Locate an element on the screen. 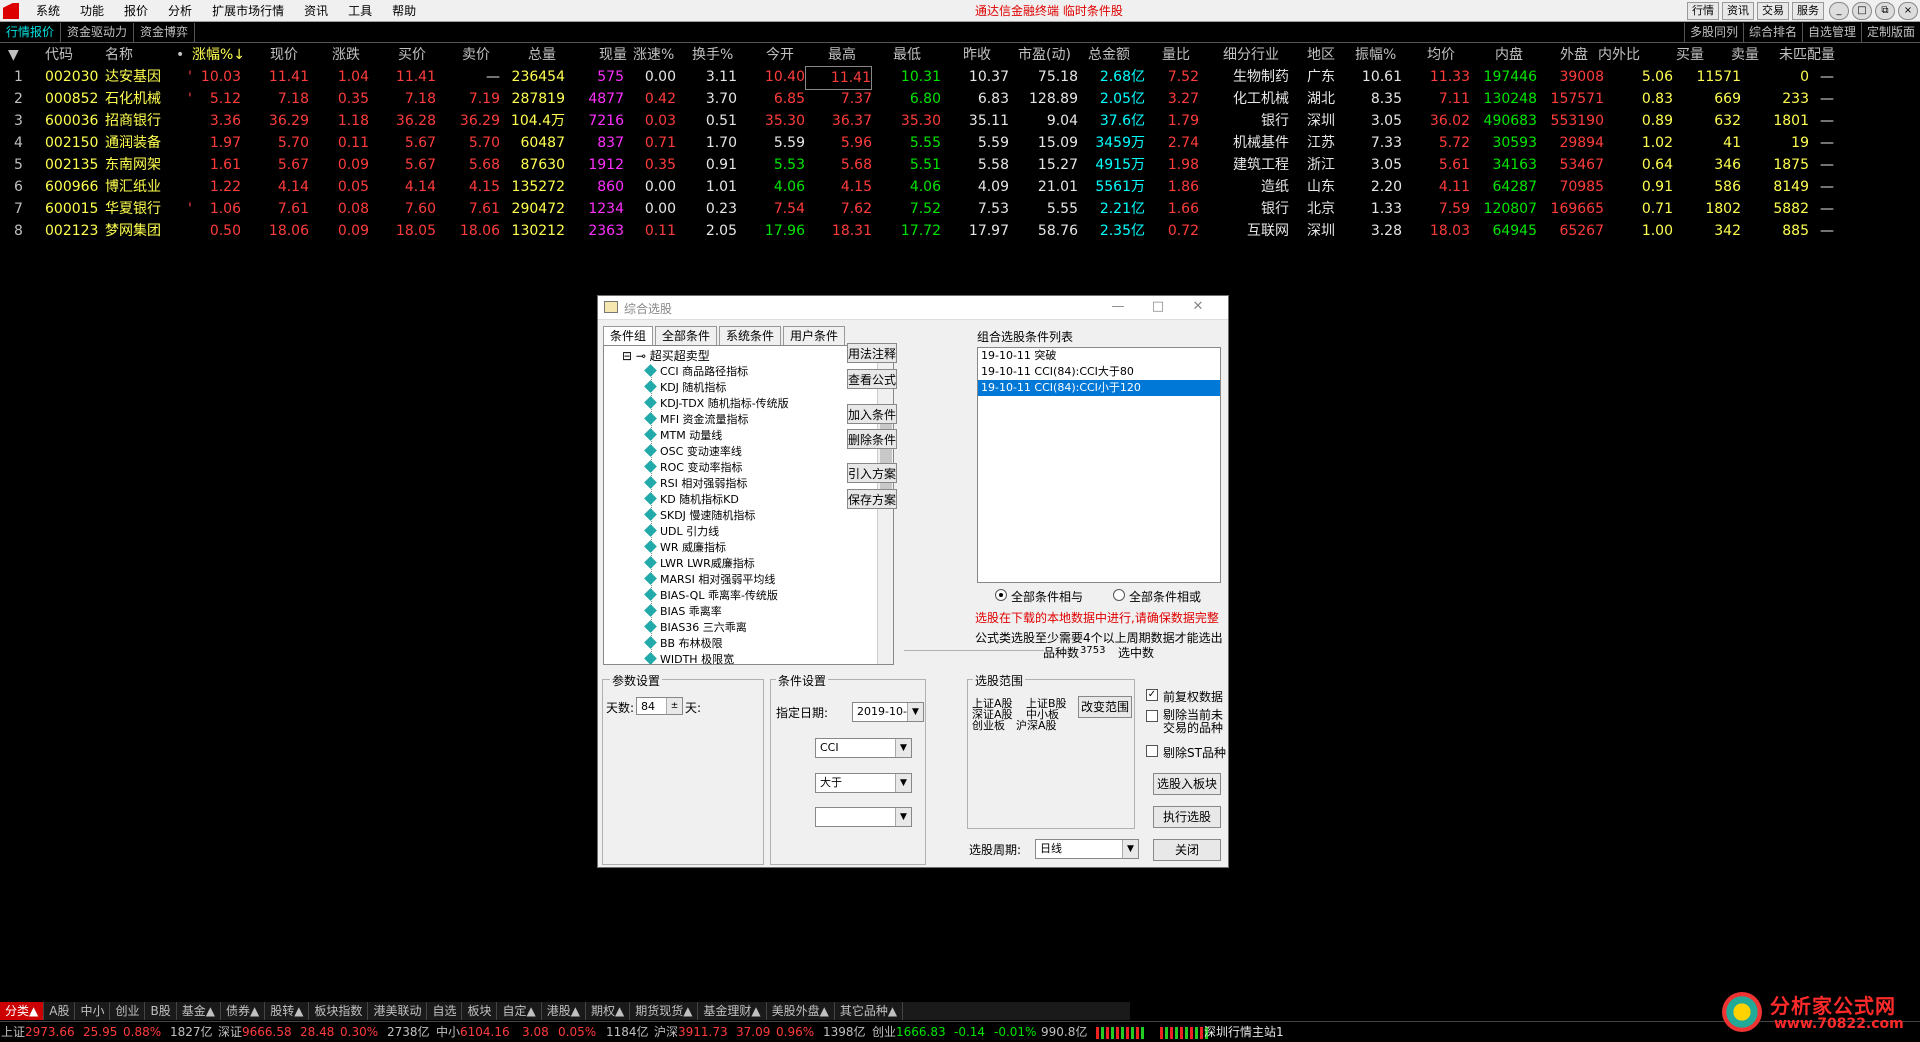 The image size is (1920, 1042). bottom-tab: 创业 is located at coordinates (128, 1011).